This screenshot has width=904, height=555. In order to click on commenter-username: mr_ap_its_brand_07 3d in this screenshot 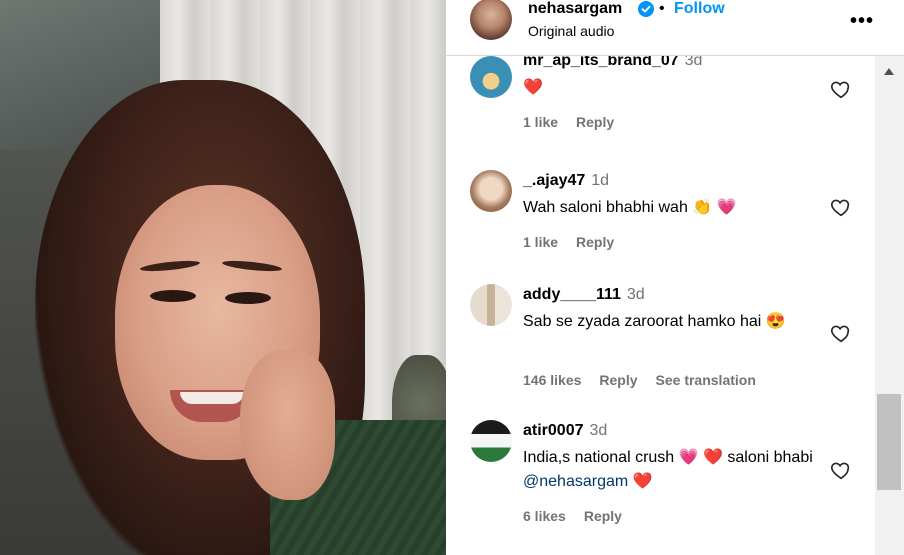, I will do `click(612, 63)`.